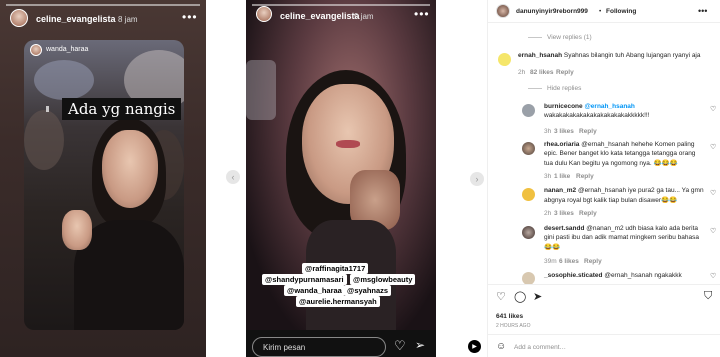 The height and width of the screenshot is (357, 720). Describe the element at coordinates (314, 290) in the screenshot. I see `mention-tag: @wanda_haraa` at that location.